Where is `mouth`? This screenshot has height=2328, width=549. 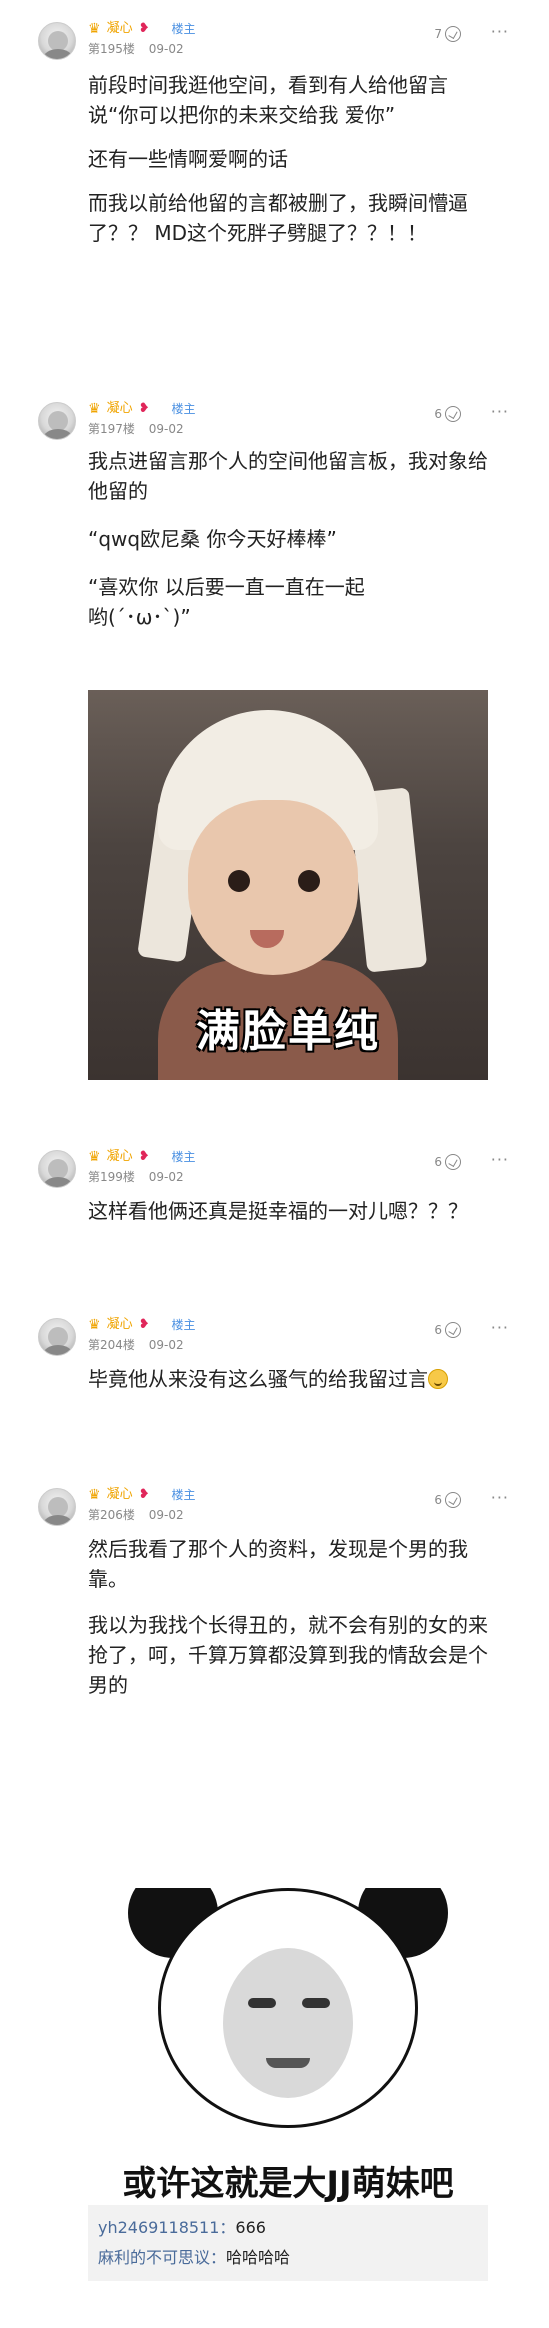 mouth is located at coordinates (288, 2063).